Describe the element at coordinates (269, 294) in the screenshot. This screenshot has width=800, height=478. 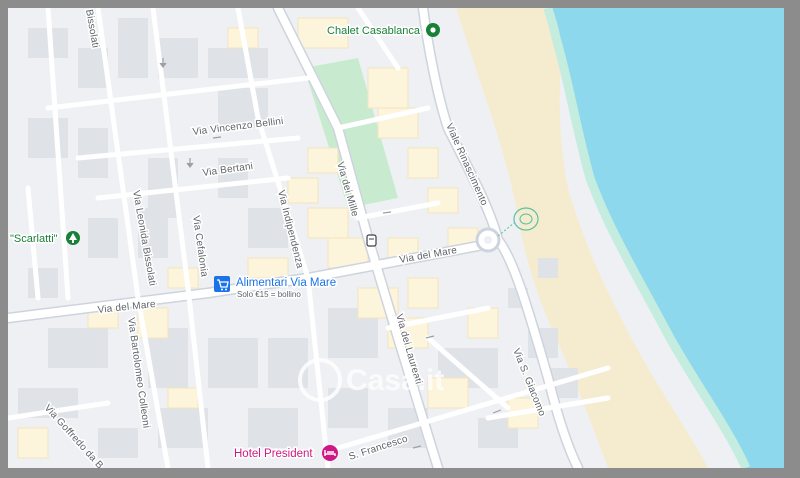
I see `poi-alimentari-subtitle: Solo €15 = bollino` at that location.